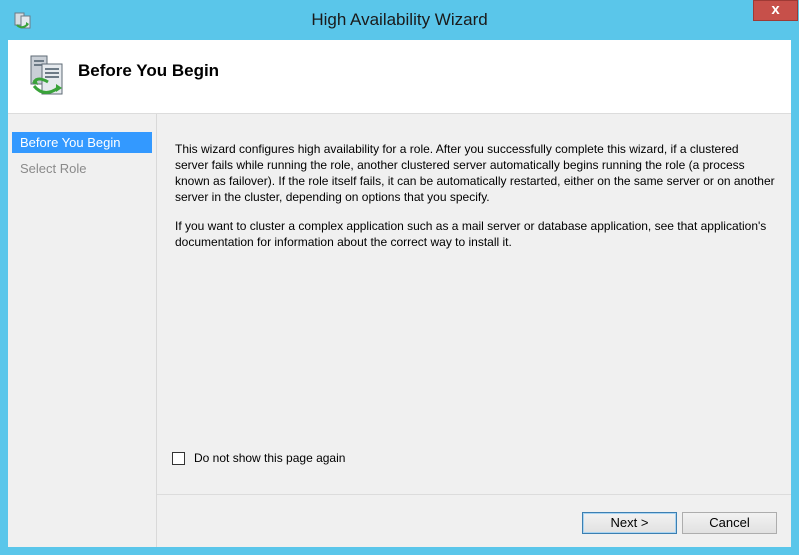  Describe the element at coordinates (49, 75) in the screenshot. I see `cluster-server-icon` at that location.